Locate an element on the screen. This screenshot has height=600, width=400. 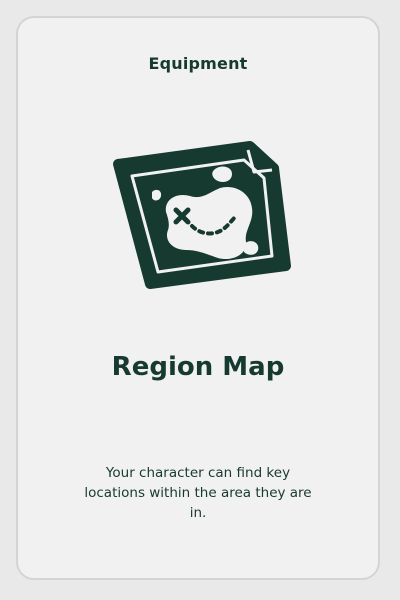
treasure-map-icon is located at coordinates (202, 215).